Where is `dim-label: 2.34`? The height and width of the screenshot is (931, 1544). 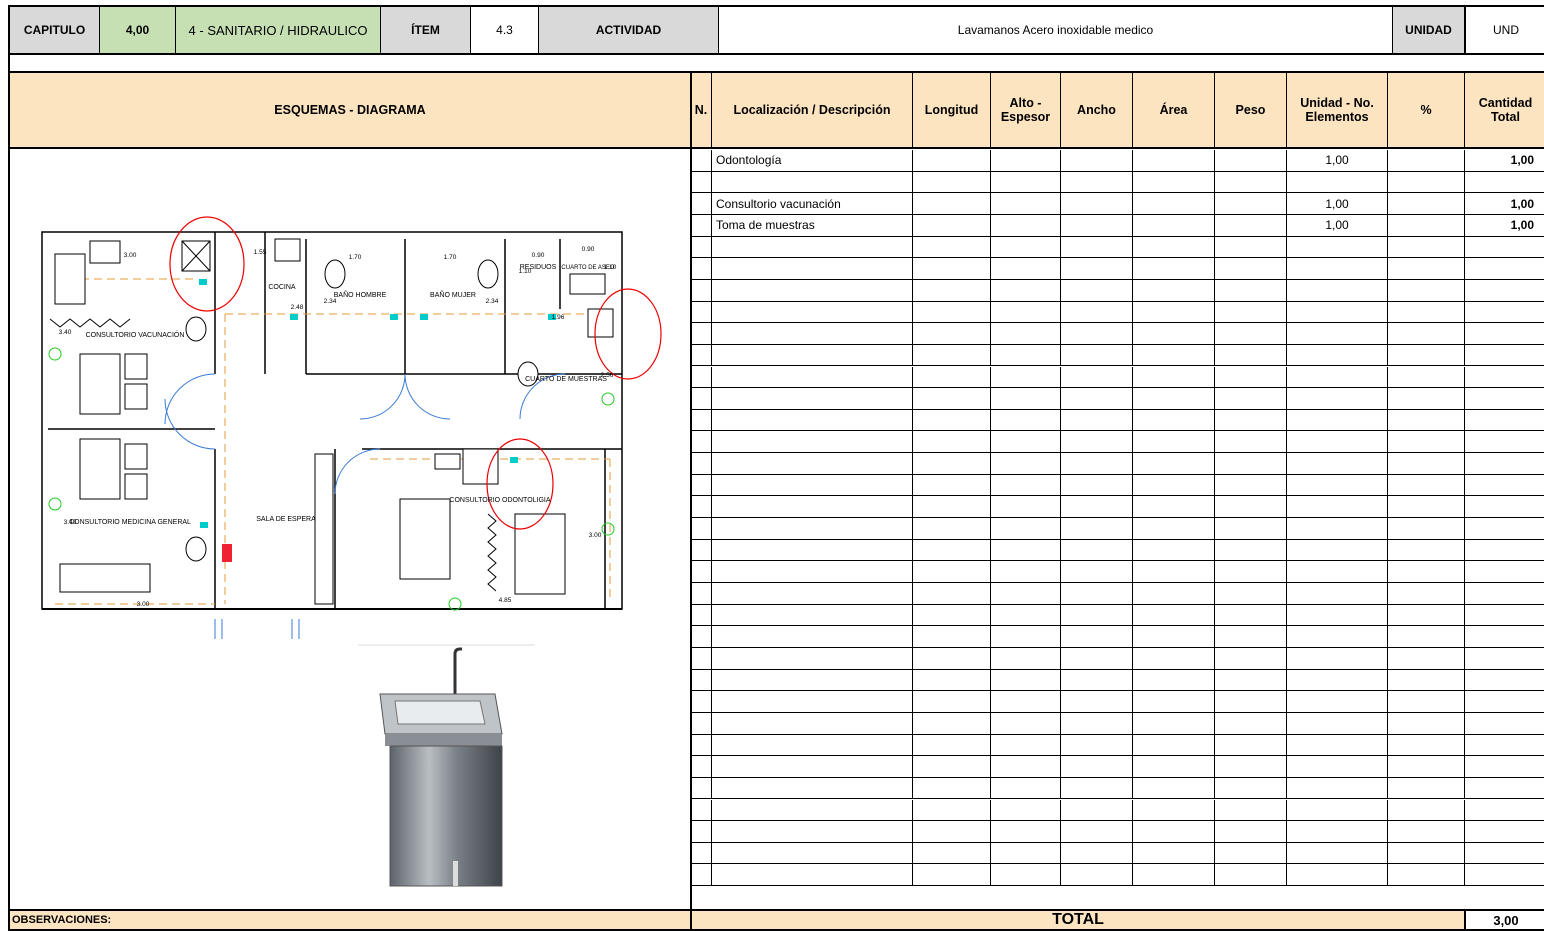 dim-label: 2.34 is located at coordinates (492, 301).